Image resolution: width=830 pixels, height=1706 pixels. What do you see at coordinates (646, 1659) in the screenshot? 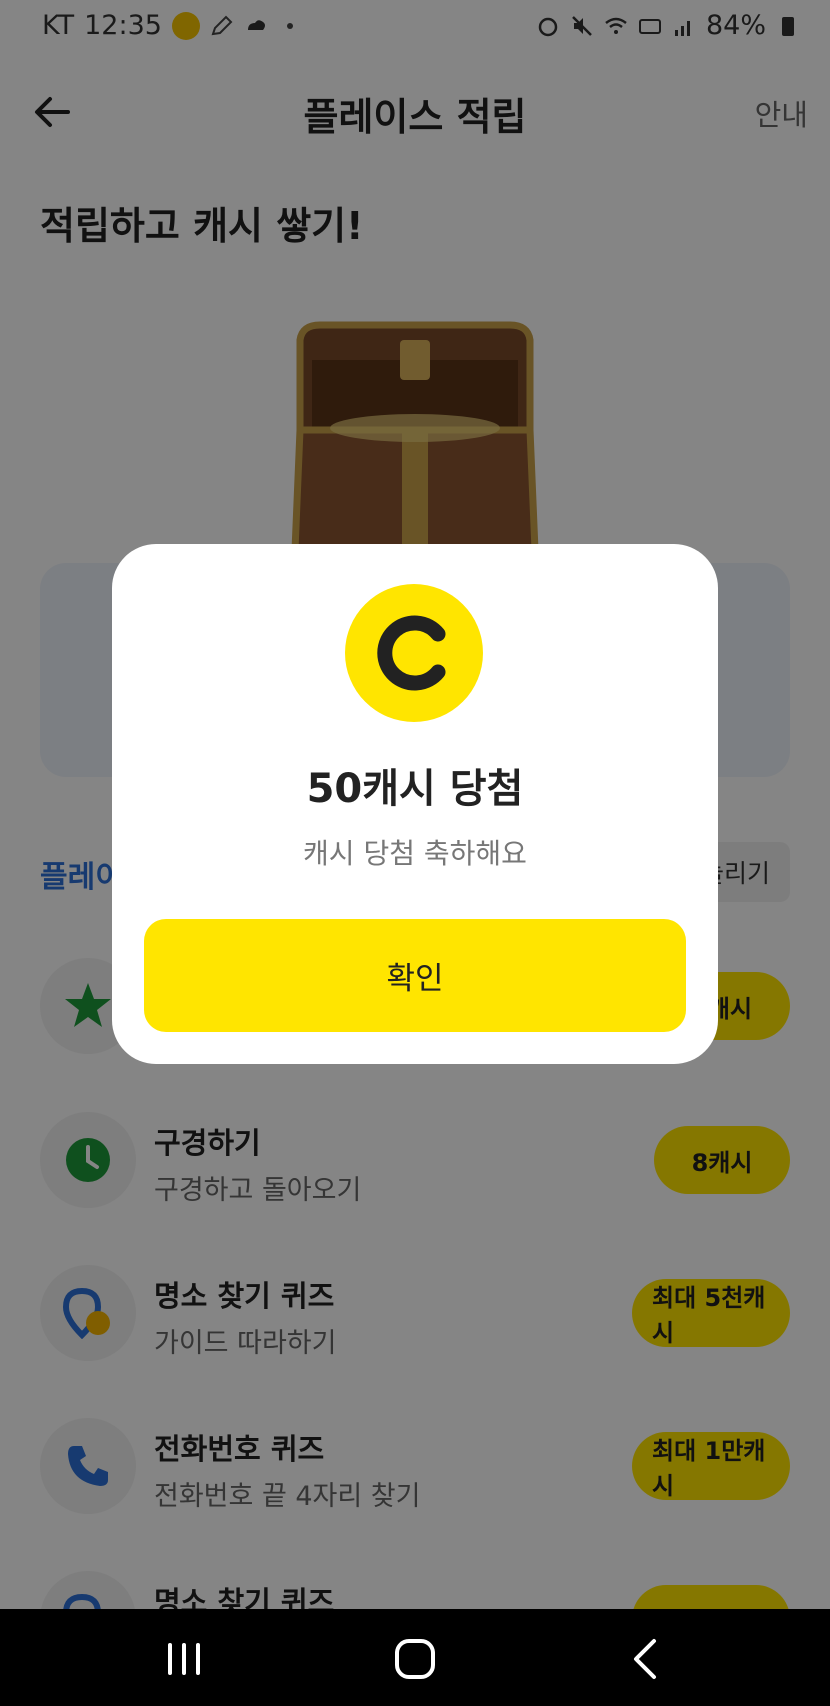
I see `back-icon` at bounding box center [646, 1659].